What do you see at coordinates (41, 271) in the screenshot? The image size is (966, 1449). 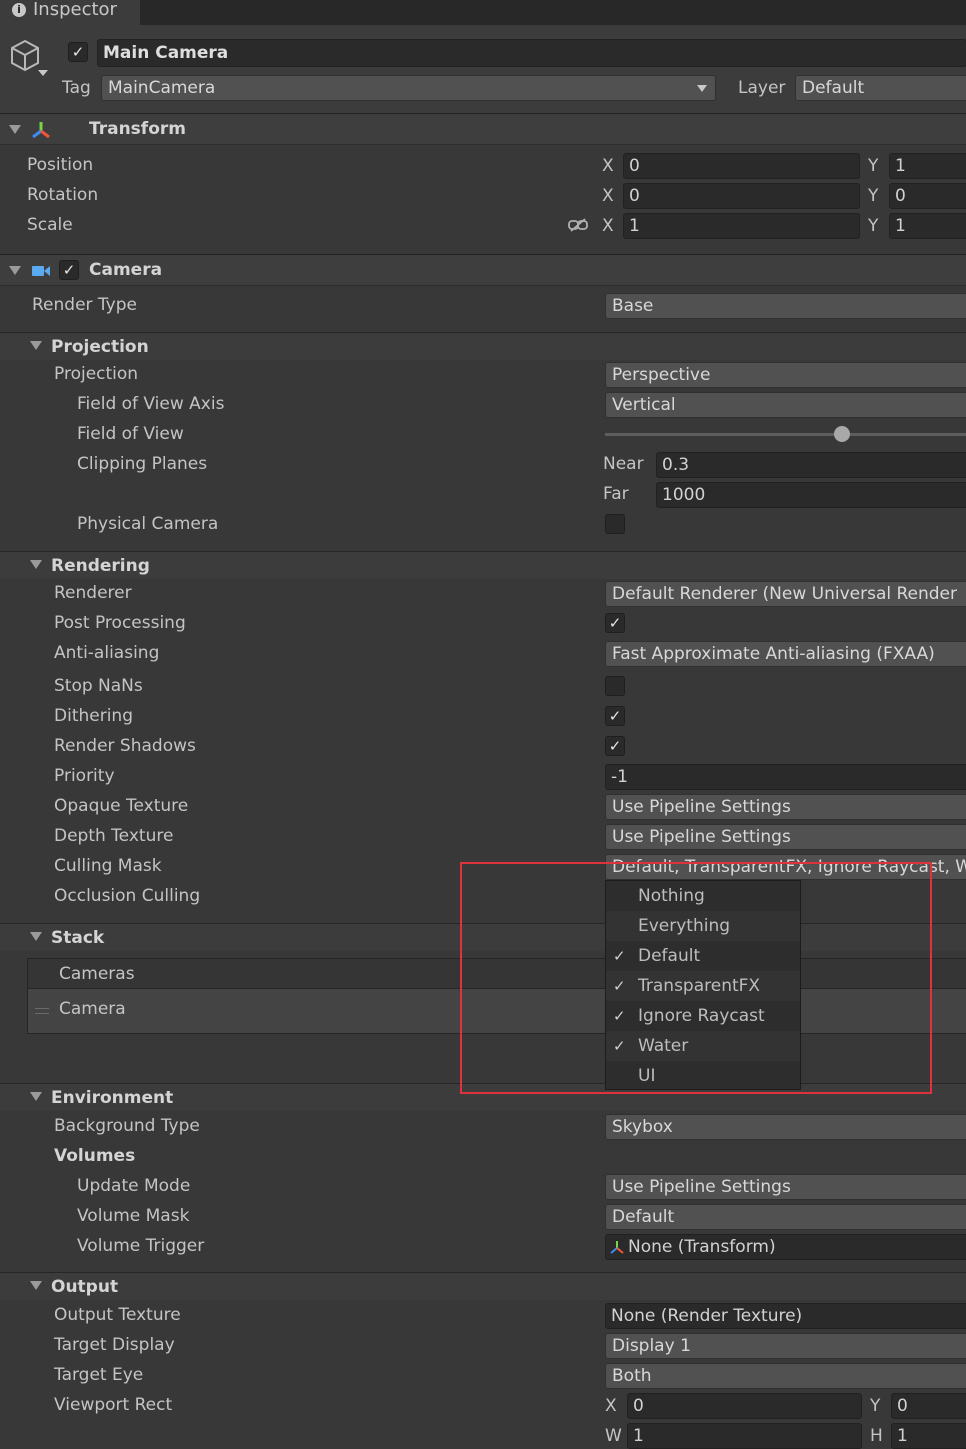 I see `camera-icon` at bounding box center [41, 271].